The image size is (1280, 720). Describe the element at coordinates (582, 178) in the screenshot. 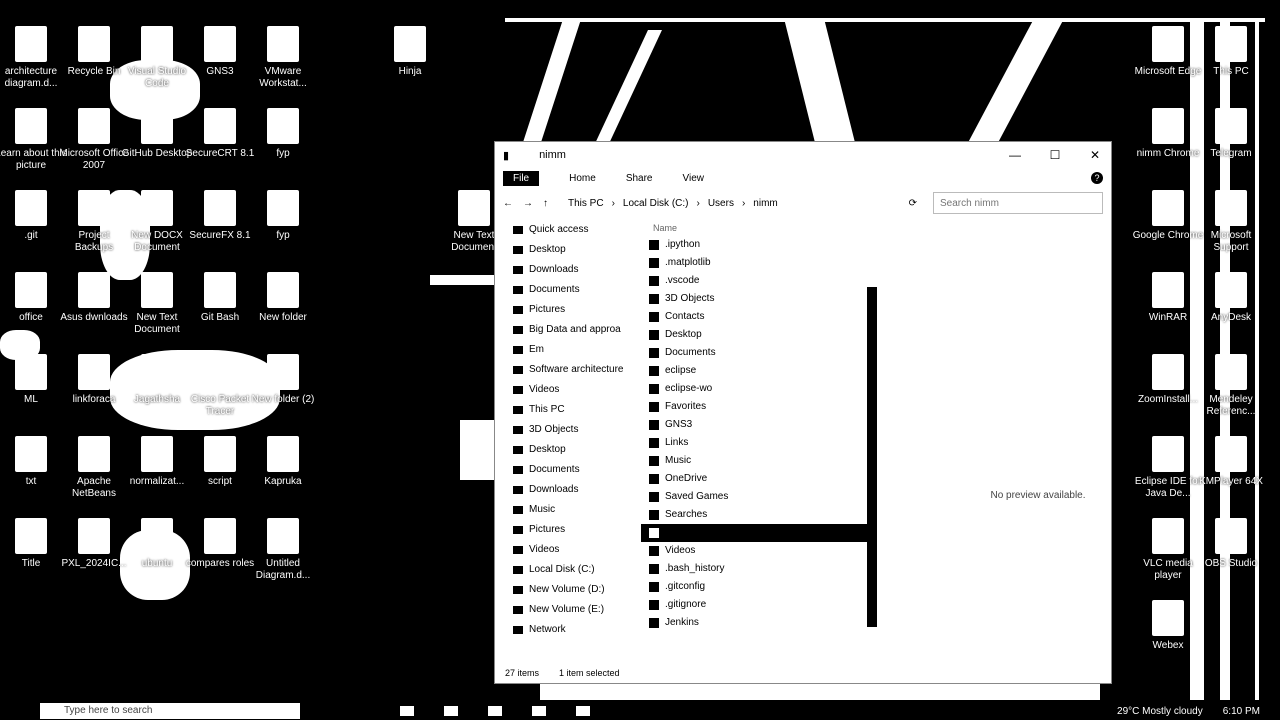

I see `tab-home: Home` at that location.